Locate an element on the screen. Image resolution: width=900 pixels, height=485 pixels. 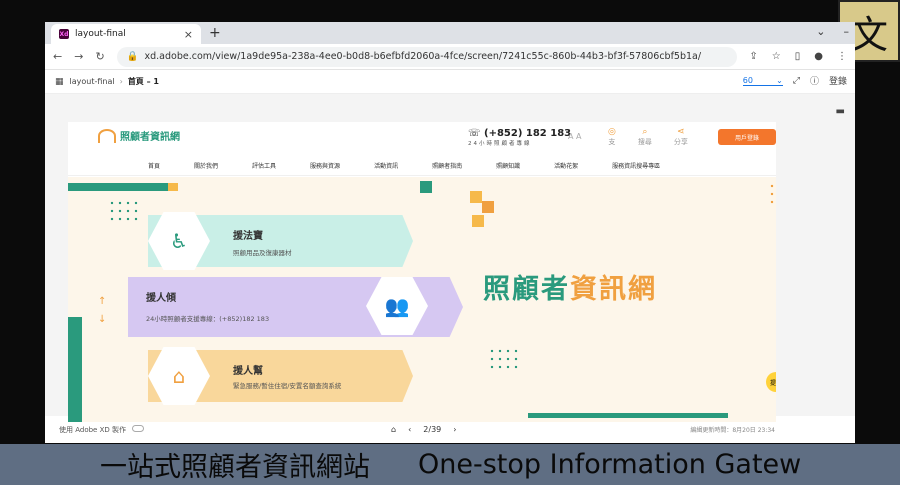
tab-close-icon: × is located at coordinates (188, 34).